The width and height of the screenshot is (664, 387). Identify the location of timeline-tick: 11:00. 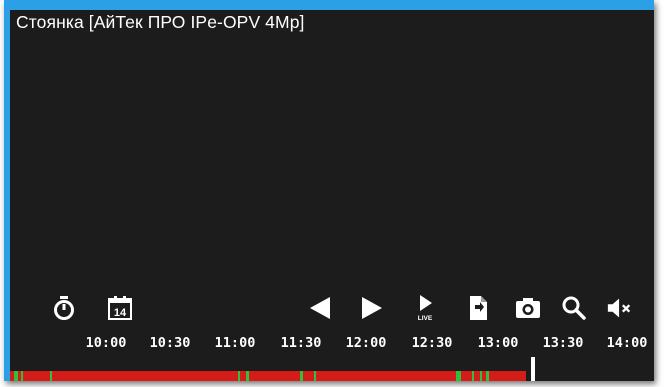
(235, 343).